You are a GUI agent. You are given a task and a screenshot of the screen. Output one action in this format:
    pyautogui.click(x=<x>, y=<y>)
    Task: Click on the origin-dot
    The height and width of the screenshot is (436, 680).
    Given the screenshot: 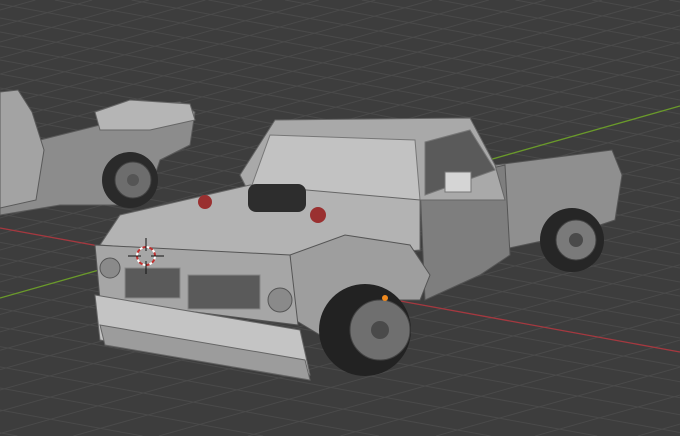 What is the action you would take?
    pyautogui.click(x=385, y=298)
    